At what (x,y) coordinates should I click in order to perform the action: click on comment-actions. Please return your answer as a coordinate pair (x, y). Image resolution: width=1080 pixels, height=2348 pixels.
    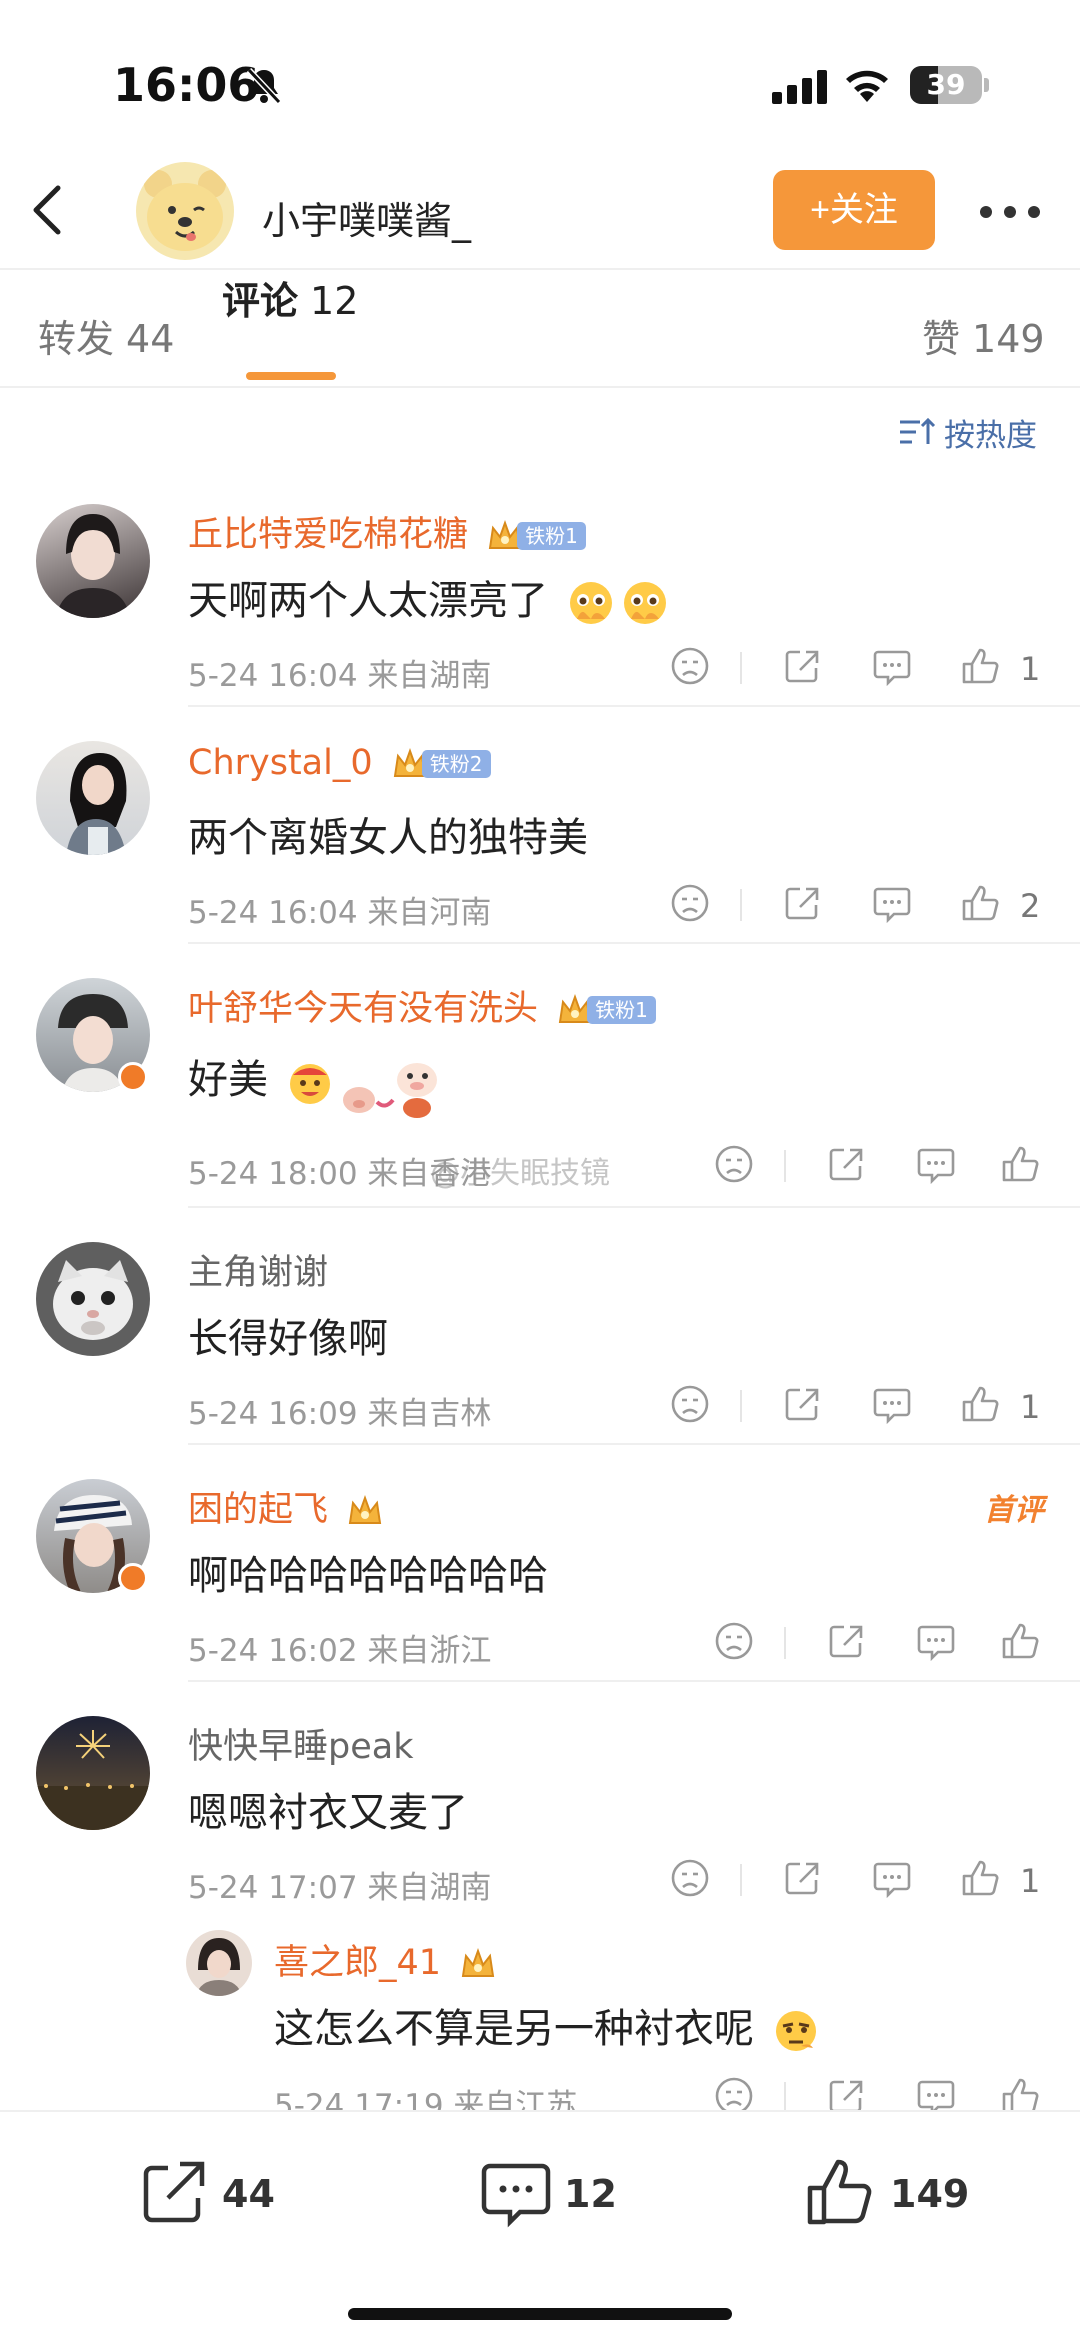
    Looking at the image, I should click on (877, 1166).